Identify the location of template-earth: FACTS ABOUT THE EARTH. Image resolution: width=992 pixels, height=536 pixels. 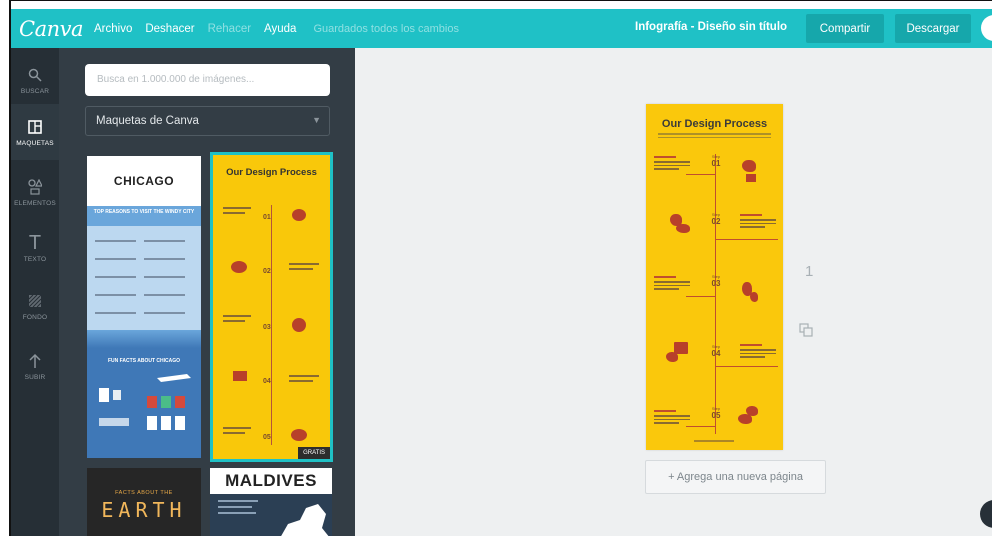
(144, 502).